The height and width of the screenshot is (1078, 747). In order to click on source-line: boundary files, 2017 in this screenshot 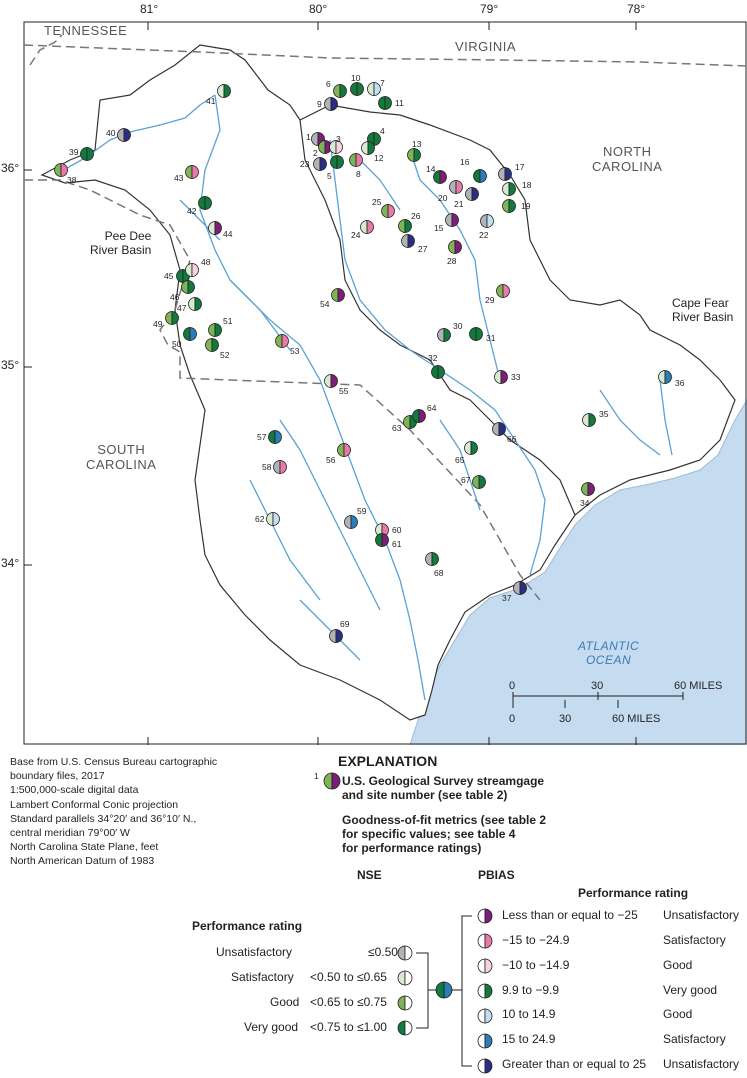, I will do `click(57, 776)`.